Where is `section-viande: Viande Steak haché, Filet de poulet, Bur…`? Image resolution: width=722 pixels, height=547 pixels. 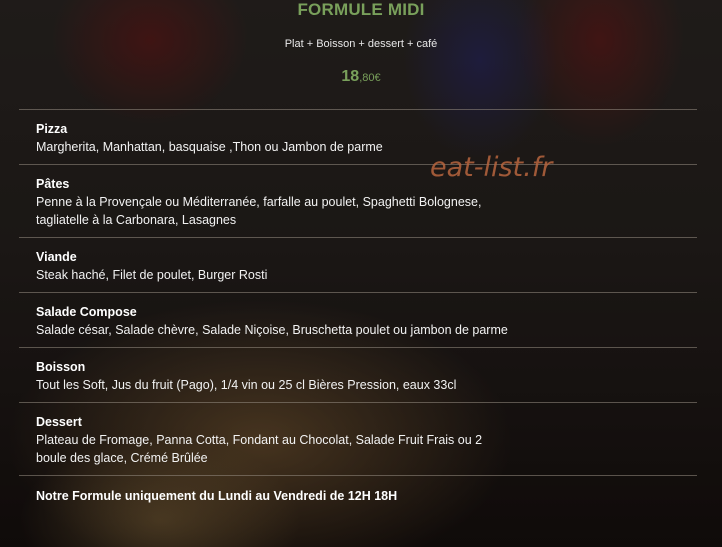 section-viande: Viande Steak haché, Filet de poulet, Bur… is located at coordinates (358, 264).